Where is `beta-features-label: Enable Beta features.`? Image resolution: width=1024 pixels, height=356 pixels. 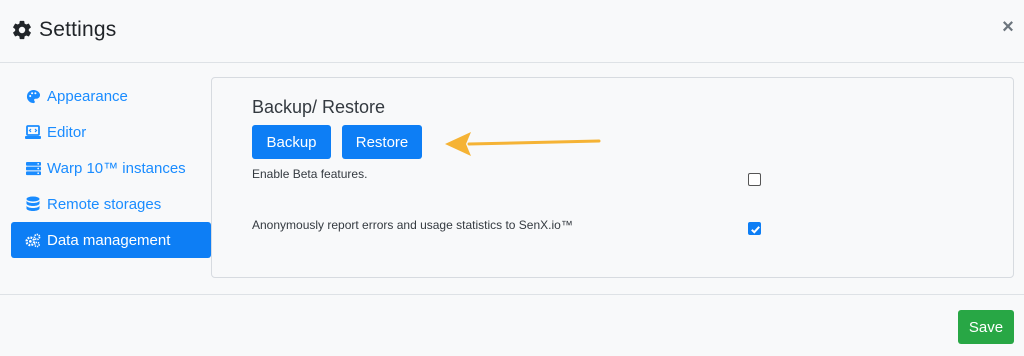 beta-features-label: Enable Beta features. is located at coordinates (310, 174).